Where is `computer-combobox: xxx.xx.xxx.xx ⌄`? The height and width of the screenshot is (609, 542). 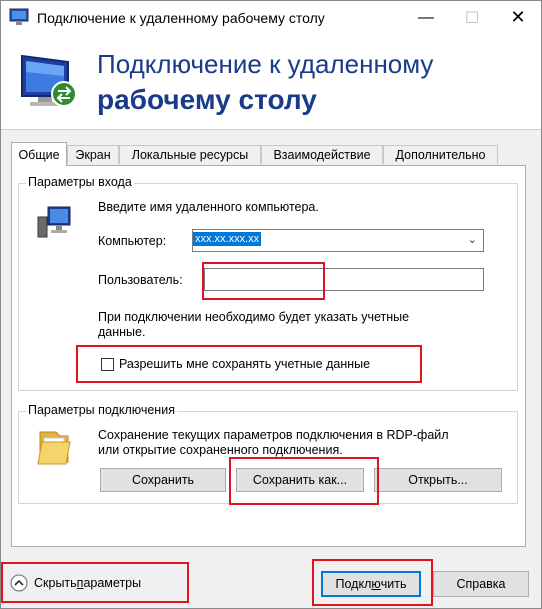 computer-combobox: xxx.xx.xxx.xx ⌄ is located at coordinates (338, 240).